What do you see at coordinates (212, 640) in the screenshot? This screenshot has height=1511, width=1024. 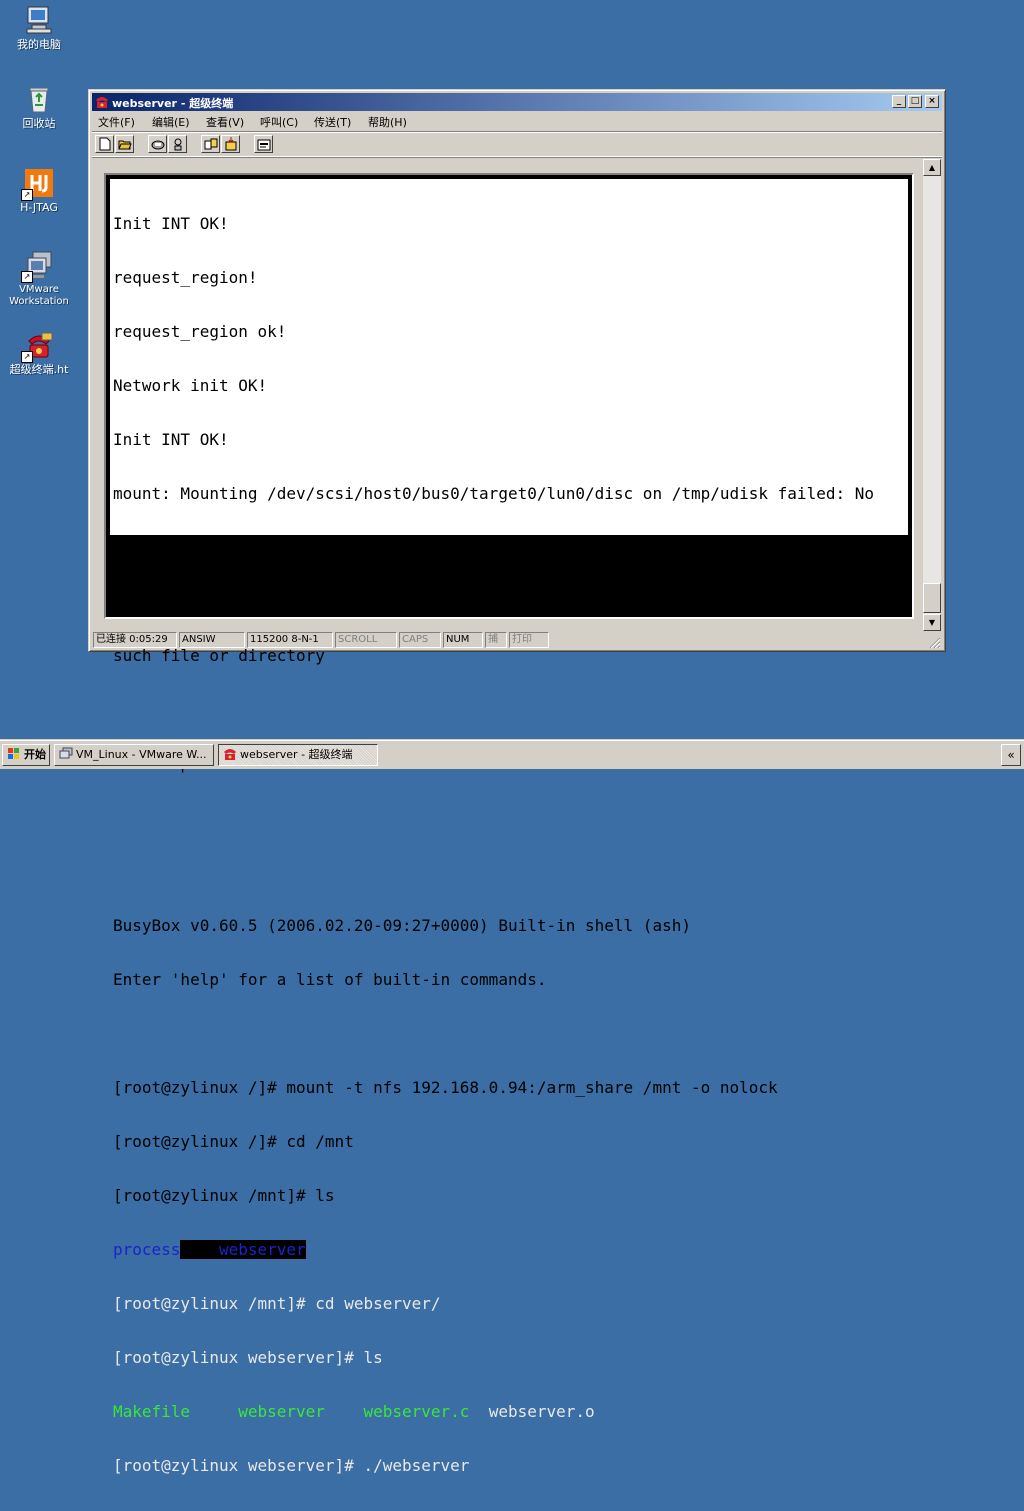 I see `status-emulation: ANSIW` at bounding box center [212, 640].